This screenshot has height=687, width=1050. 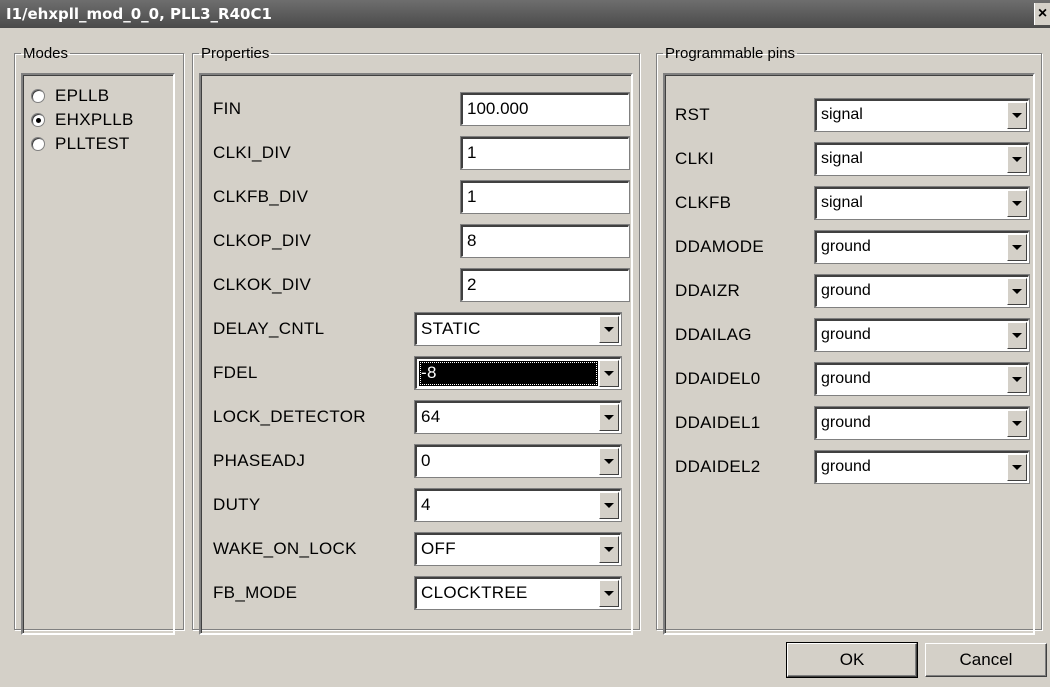 What do you see at coordinates (518, 417) in the screenshot?
I see `lock-detector-select: 64` at bounding box center [518, 417].